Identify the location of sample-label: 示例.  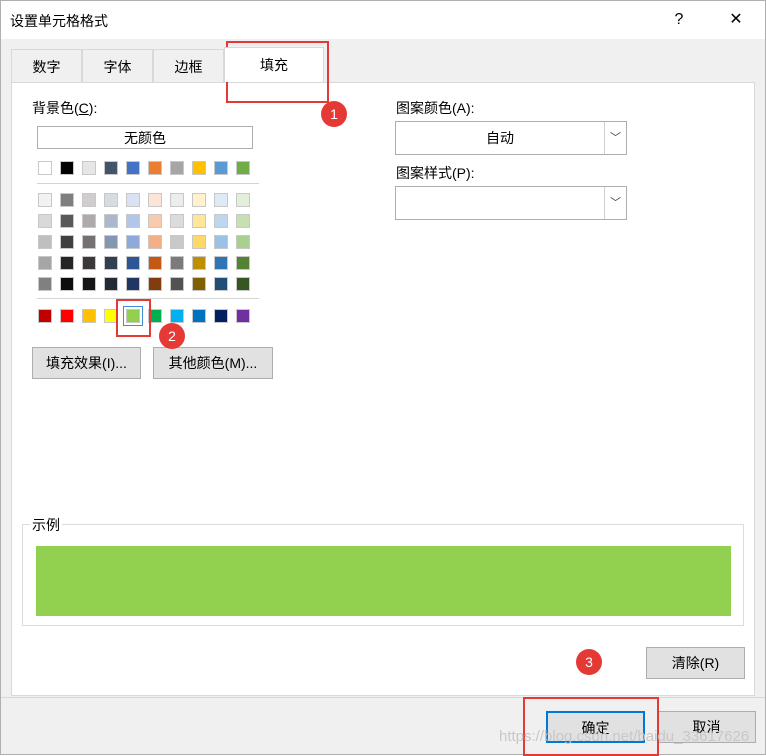
(46, 525).